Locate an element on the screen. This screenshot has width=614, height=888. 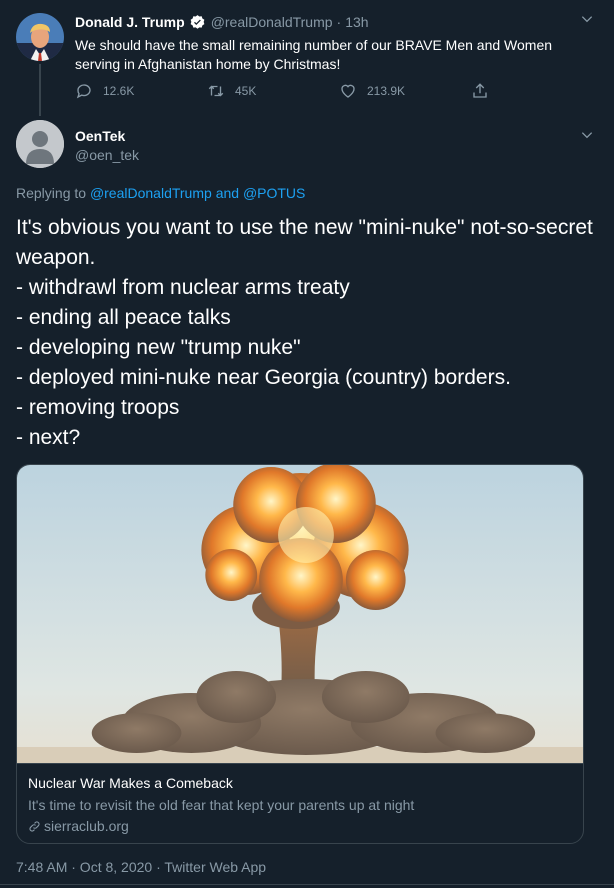
replying-to: Replying to @realDonaldTrump and @POTUS is located at coordinates (160, 193).